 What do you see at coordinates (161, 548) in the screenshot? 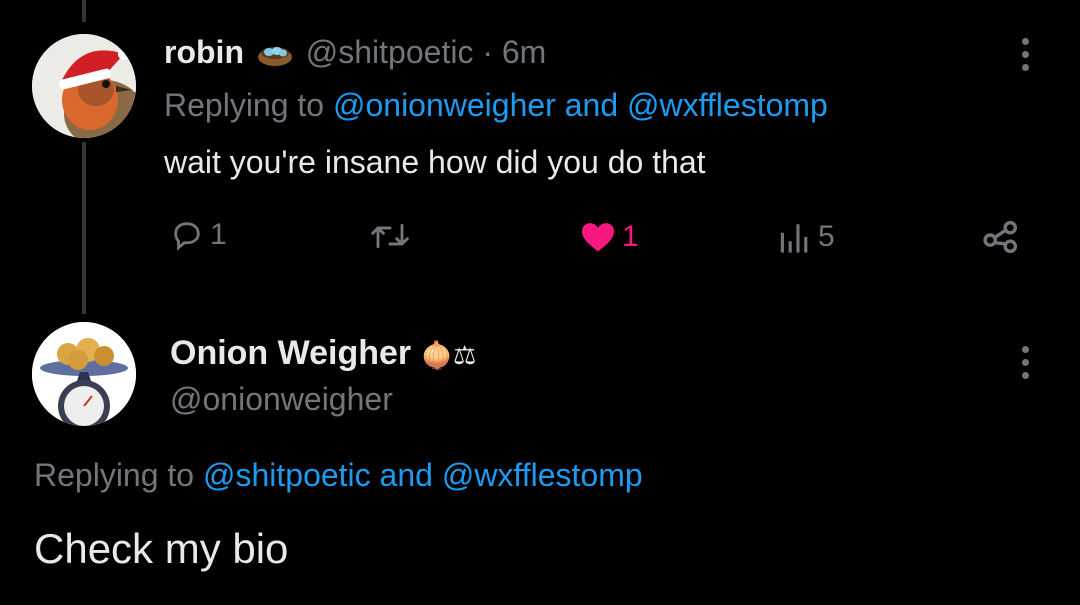
I see `tweet-text: Check my bio` at bounding box center [161, 548].